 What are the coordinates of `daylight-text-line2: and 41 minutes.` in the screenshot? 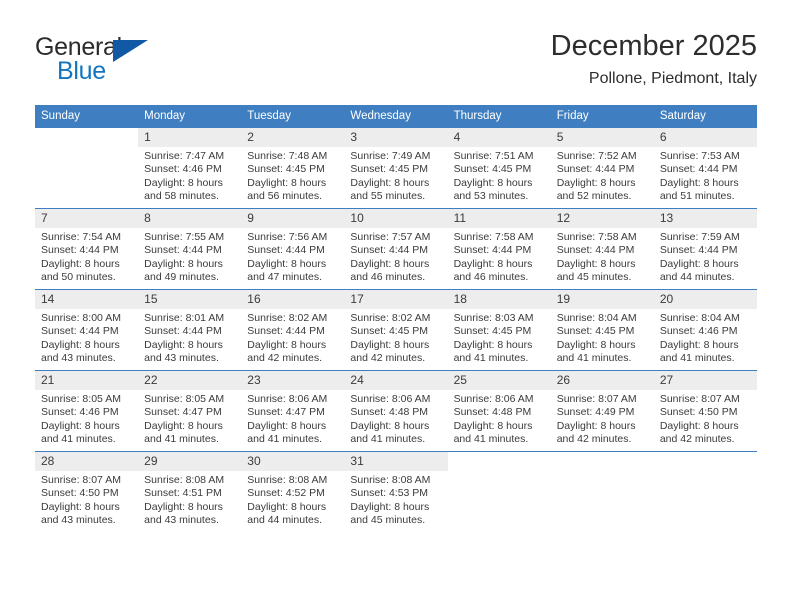 It's located at (594, 358).